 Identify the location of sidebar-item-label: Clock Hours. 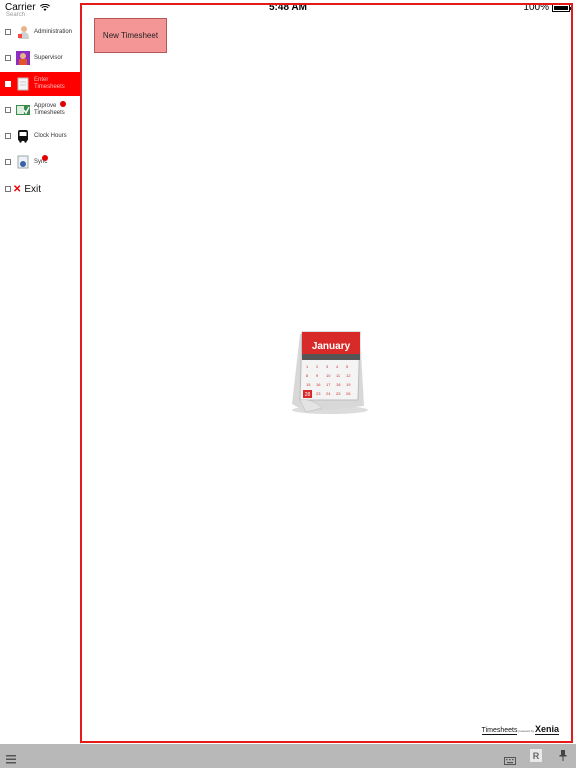
(50, 135).